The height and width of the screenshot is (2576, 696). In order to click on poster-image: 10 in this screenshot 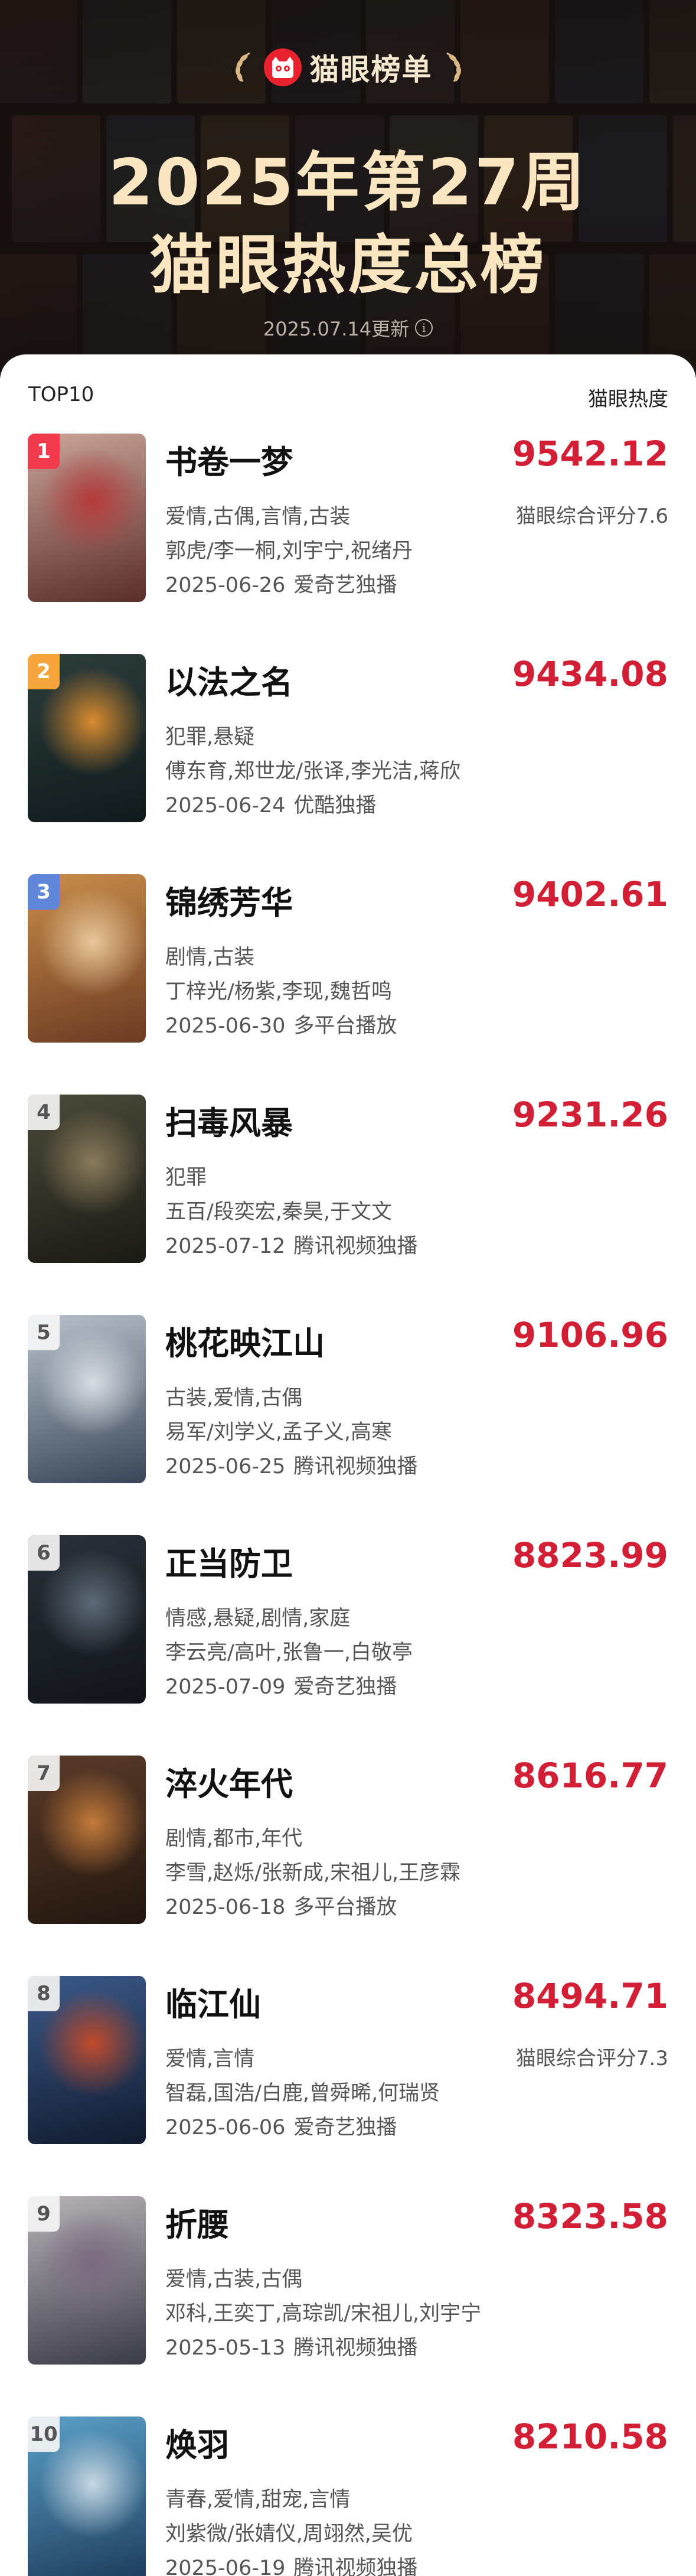, I will do `click(87, 2496)`.